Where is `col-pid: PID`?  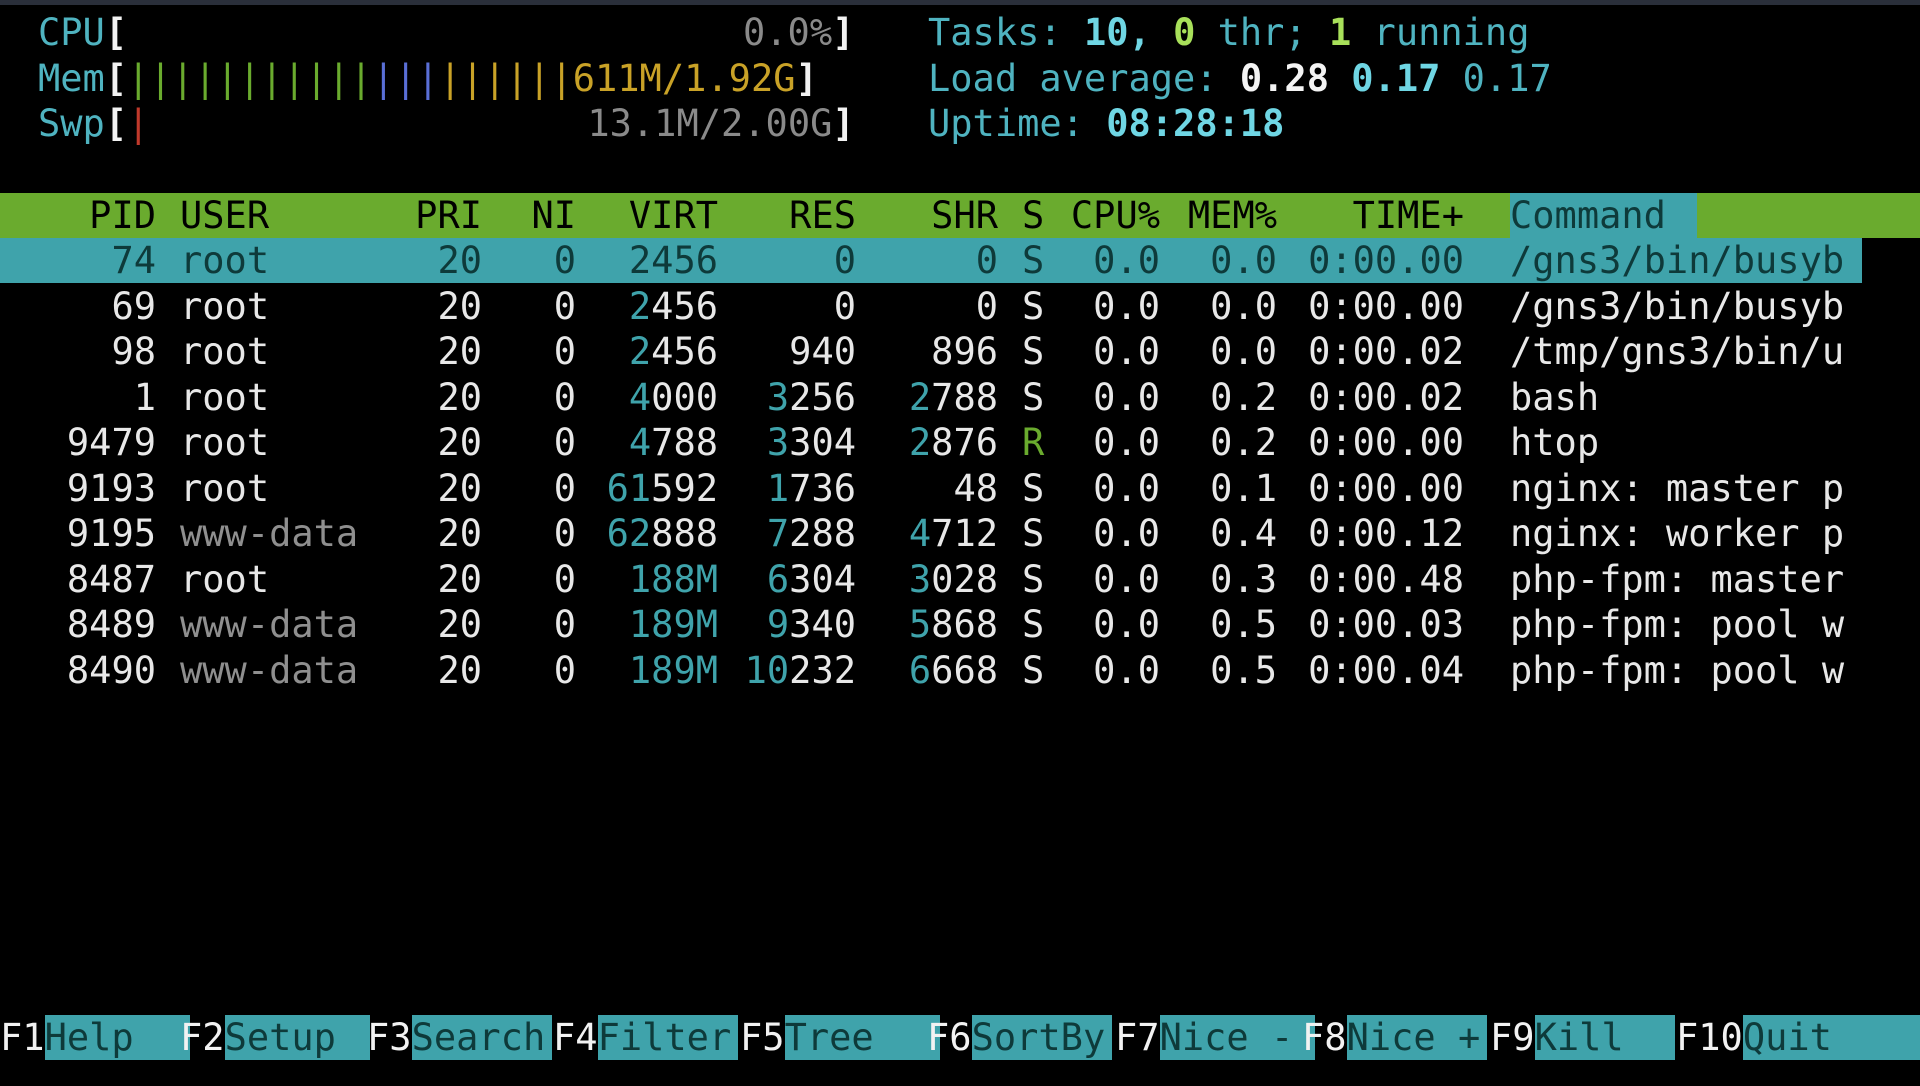
col-pid: PID is located at coordinates (98, 215).